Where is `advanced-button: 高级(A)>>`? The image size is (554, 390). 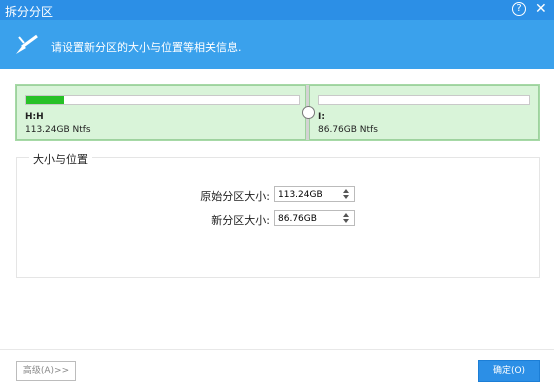
advanced-button: 高级(A)>> is located at coordinates (46, 371).